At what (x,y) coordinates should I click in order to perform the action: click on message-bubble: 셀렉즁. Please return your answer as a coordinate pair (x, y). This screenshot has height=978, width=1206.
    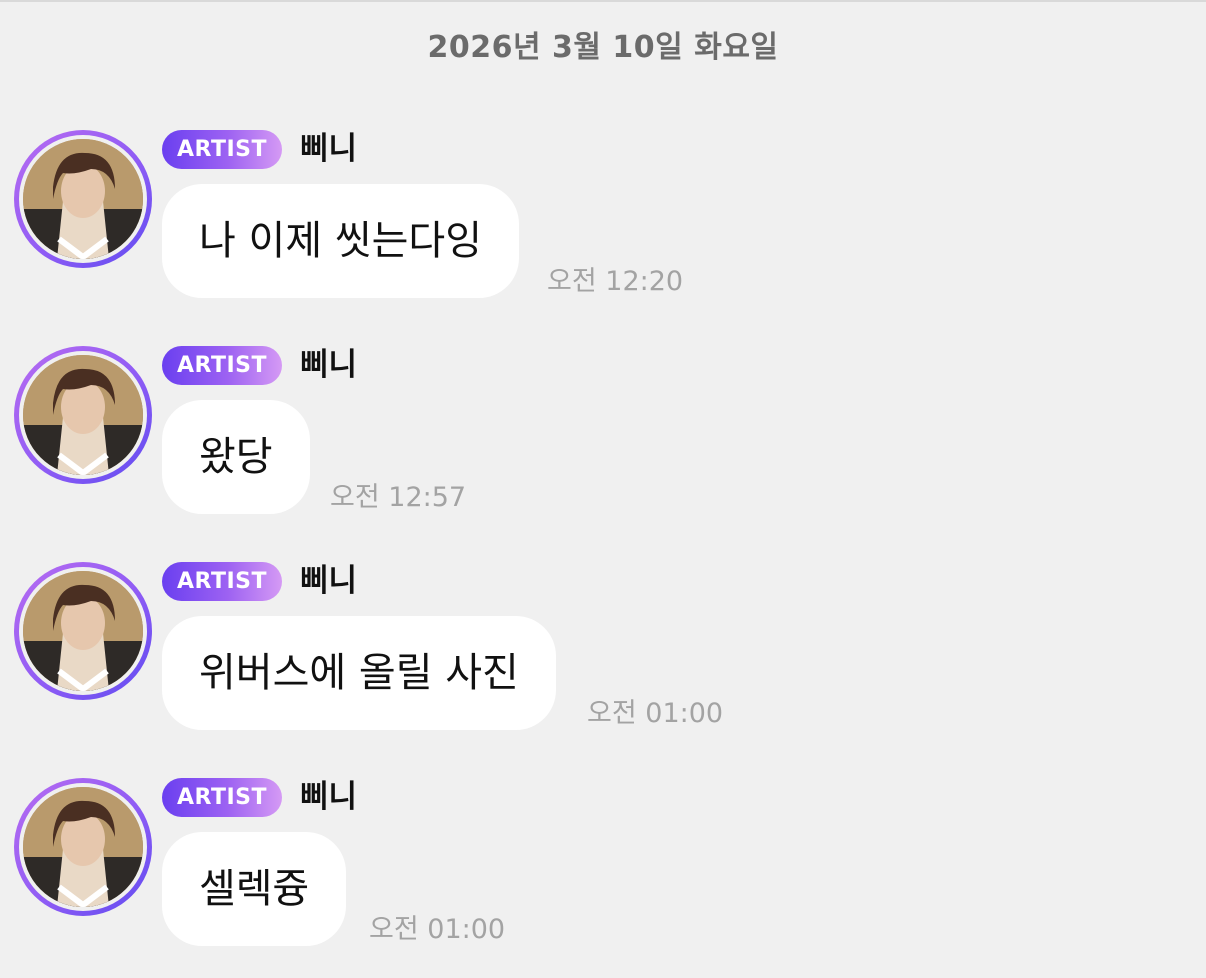
    Looking at the image, I should click on (254, 889).